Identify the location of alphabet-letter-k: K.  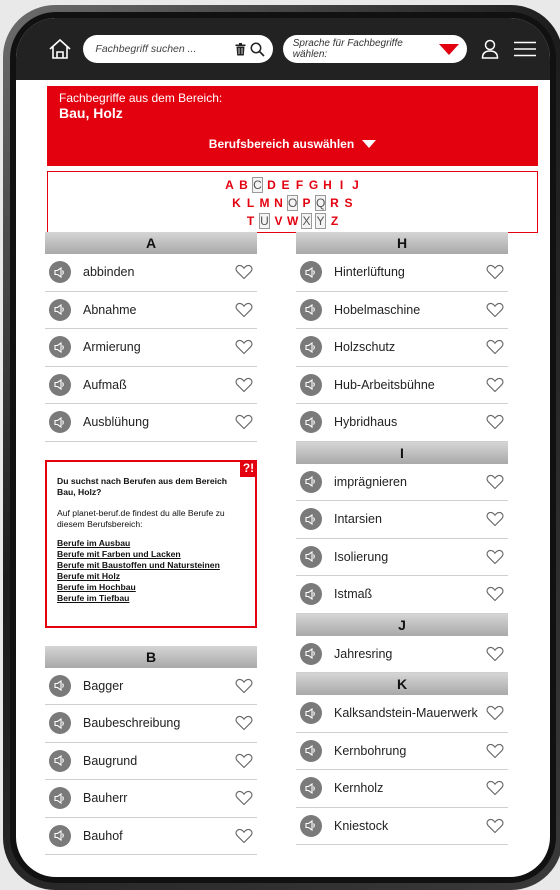
(236, 203).